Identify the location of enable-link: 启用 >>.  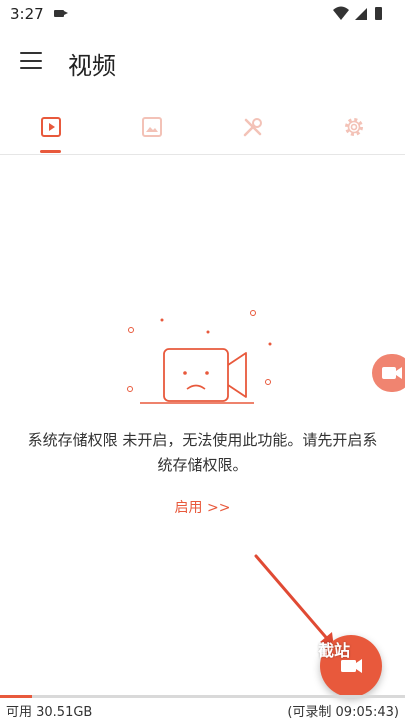
(202, 507).